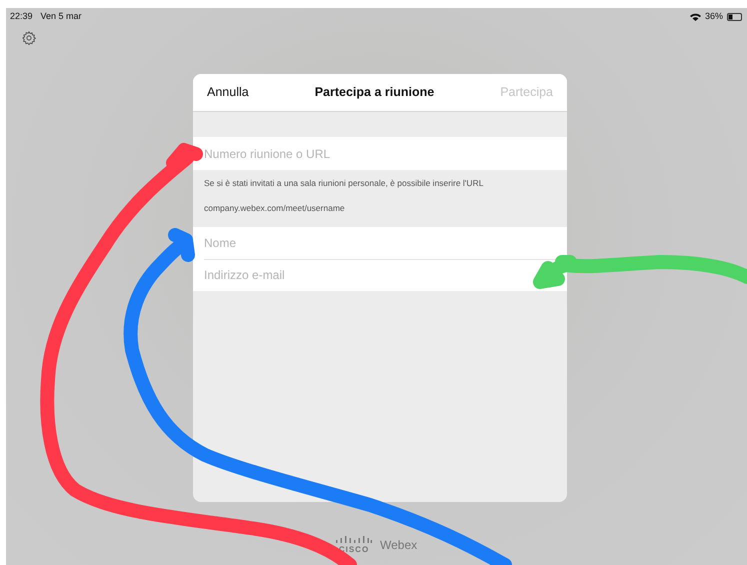 The width and height of the screenshot is (747, 565). Describe the element at coordinates (380, 243) in the screenshot. I see `name-field: Nome` at that location.